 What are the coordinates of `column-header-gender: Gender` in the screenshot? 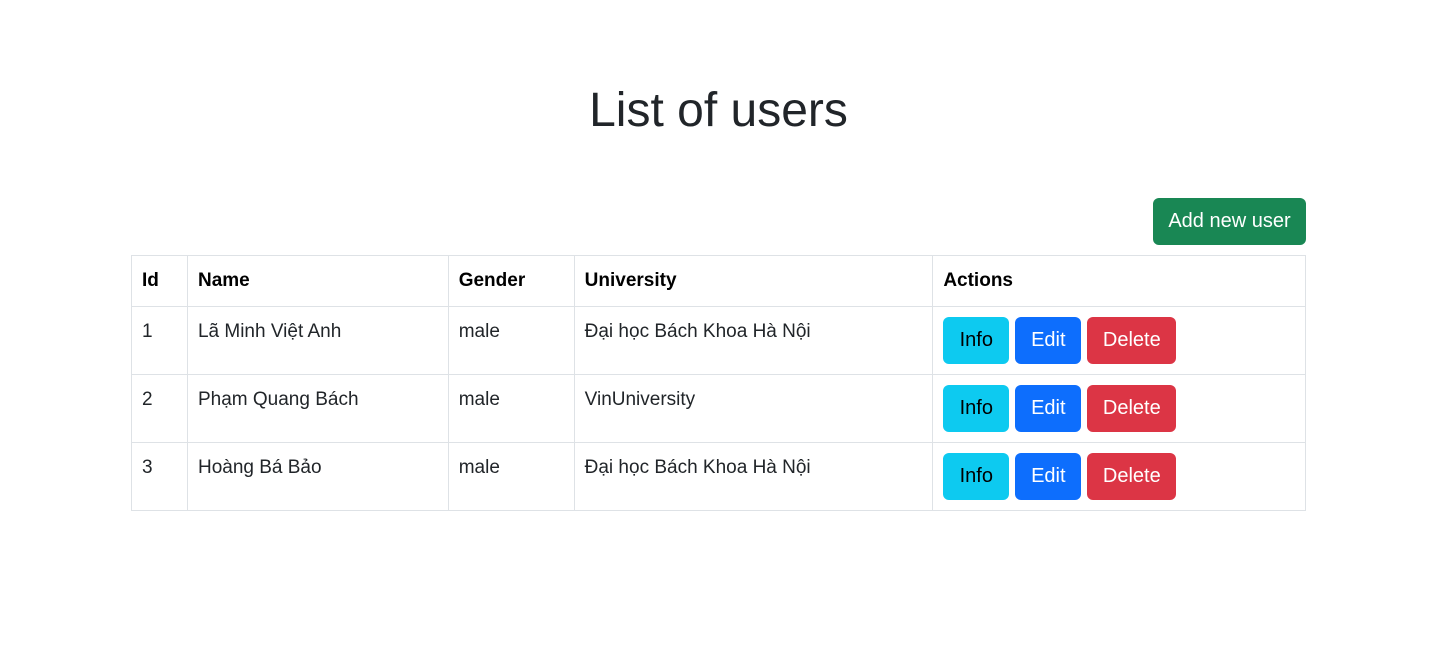 It's located at (511, 281).